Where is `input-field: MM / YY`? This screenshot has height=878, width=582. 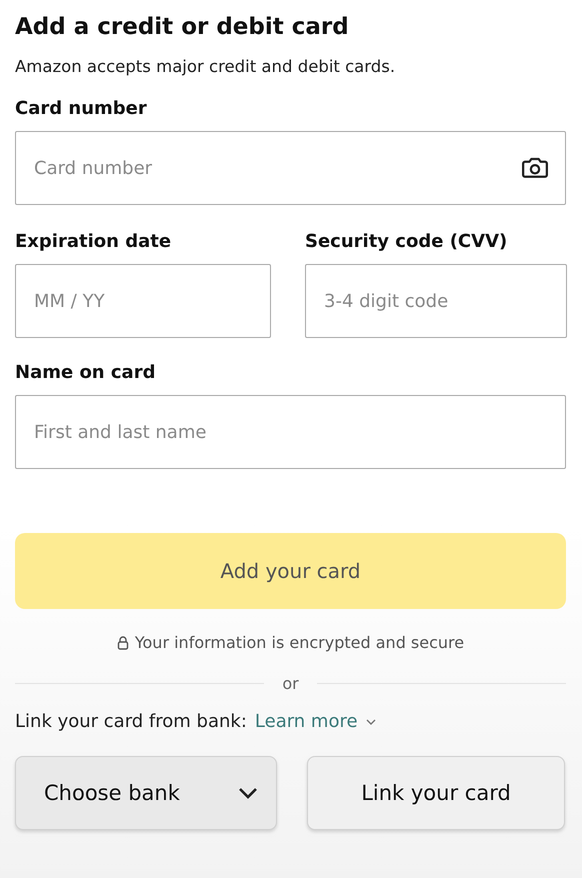
input-field: MM / YY is located at coordinates (143, 301).